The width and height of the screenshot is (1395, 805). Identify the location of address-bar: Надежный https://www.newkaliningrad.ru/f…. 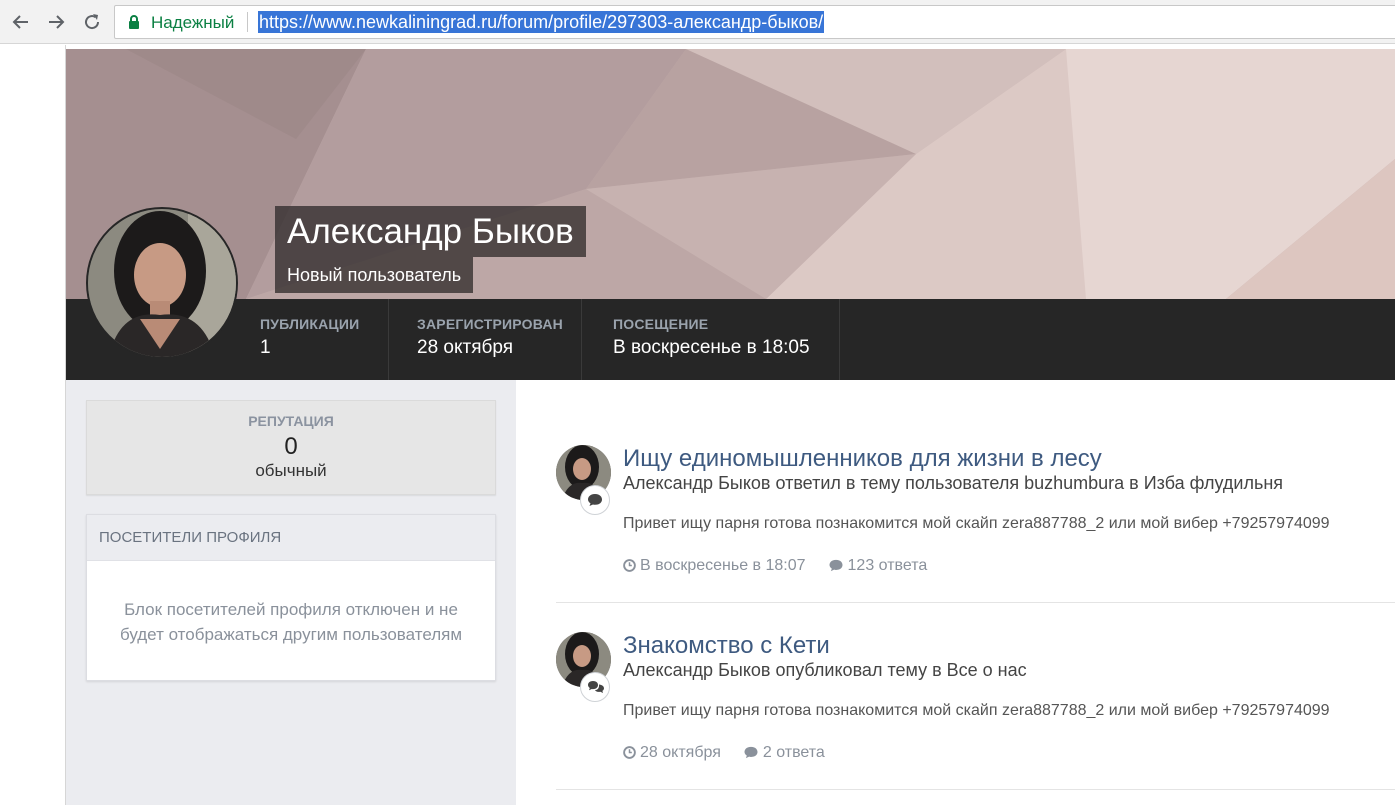
(754, 22).